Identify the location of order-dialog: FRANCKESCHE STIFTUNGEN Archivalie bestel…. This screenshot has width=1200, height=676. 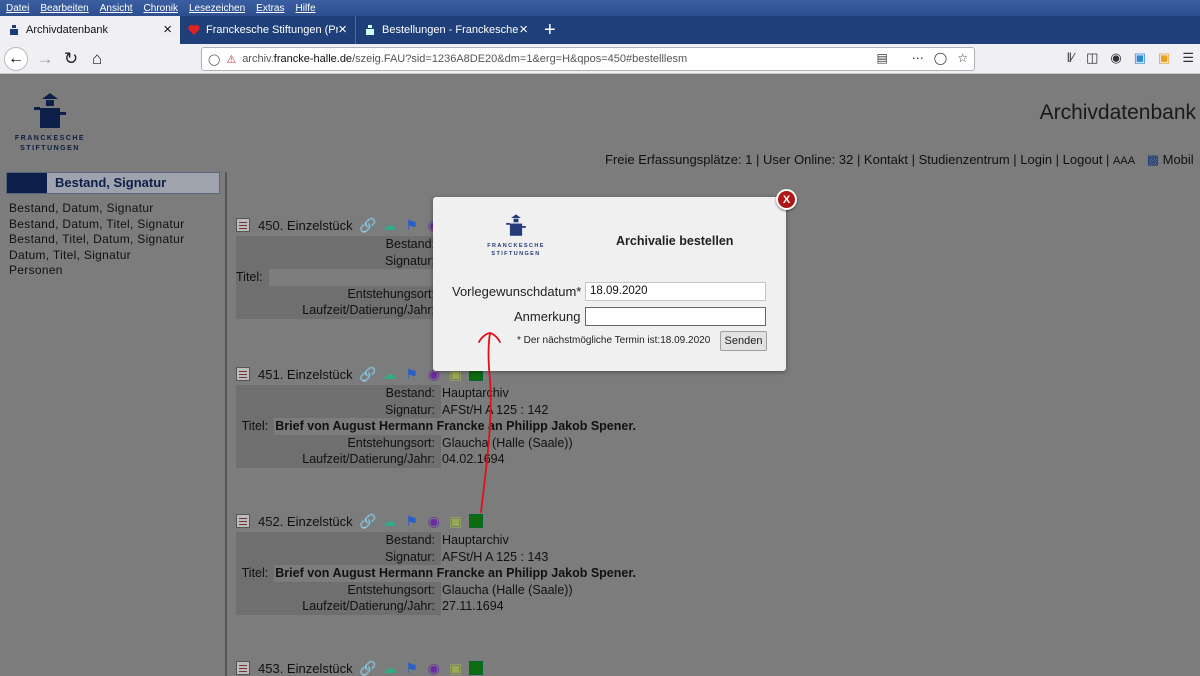
(609, 284).